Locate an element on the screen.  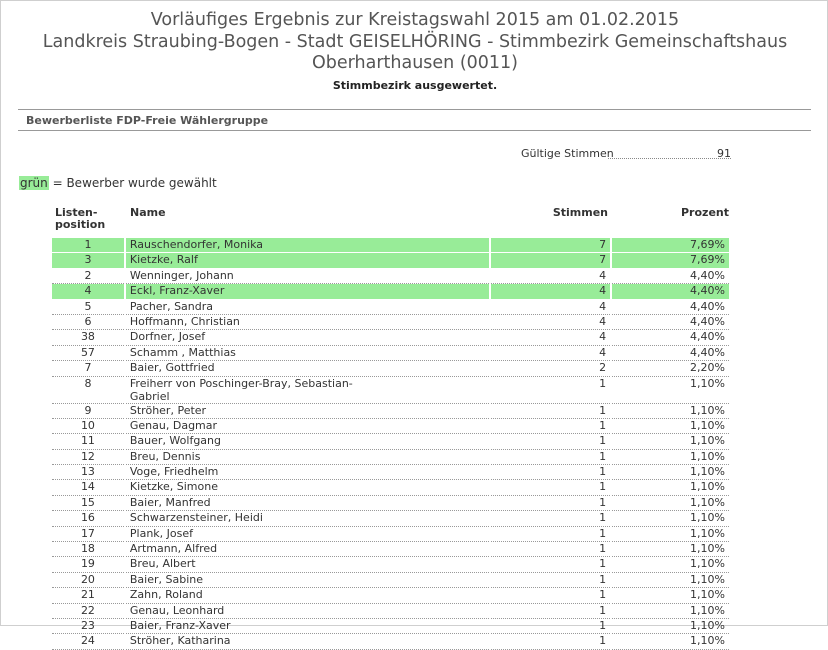
table-row: 3 Kietzke, Ralf 7 7,69% is located at coordinates (390, 261).